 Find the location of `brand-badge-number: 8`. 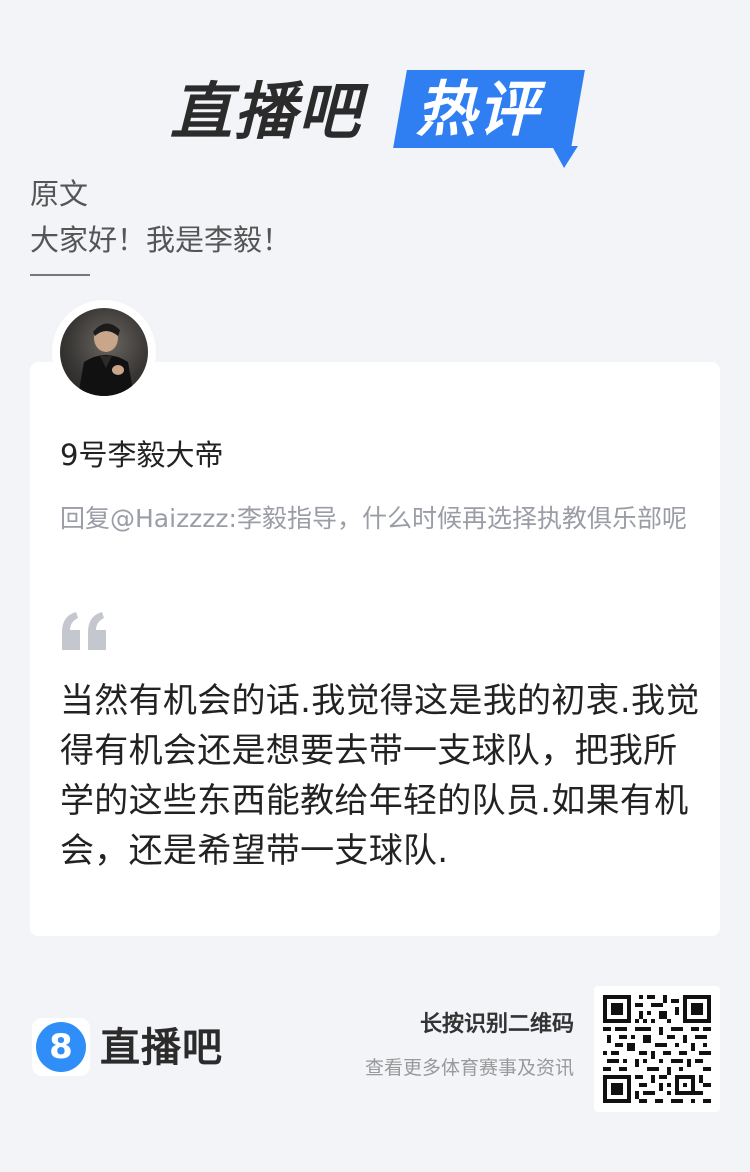

brand-badge-number: 8 is located at coordinates (61, 1047).